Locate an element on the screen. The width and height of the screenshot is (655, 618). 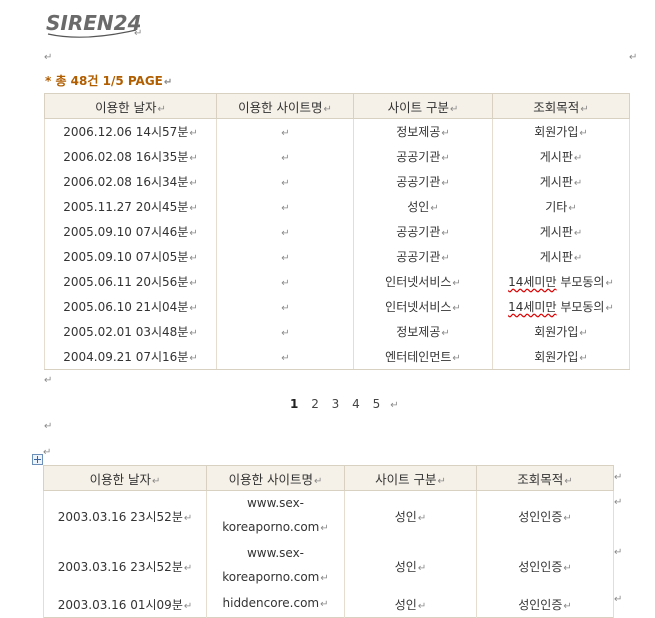
site-url: hiddencore.com↵ is located at coordinates (275, 603).